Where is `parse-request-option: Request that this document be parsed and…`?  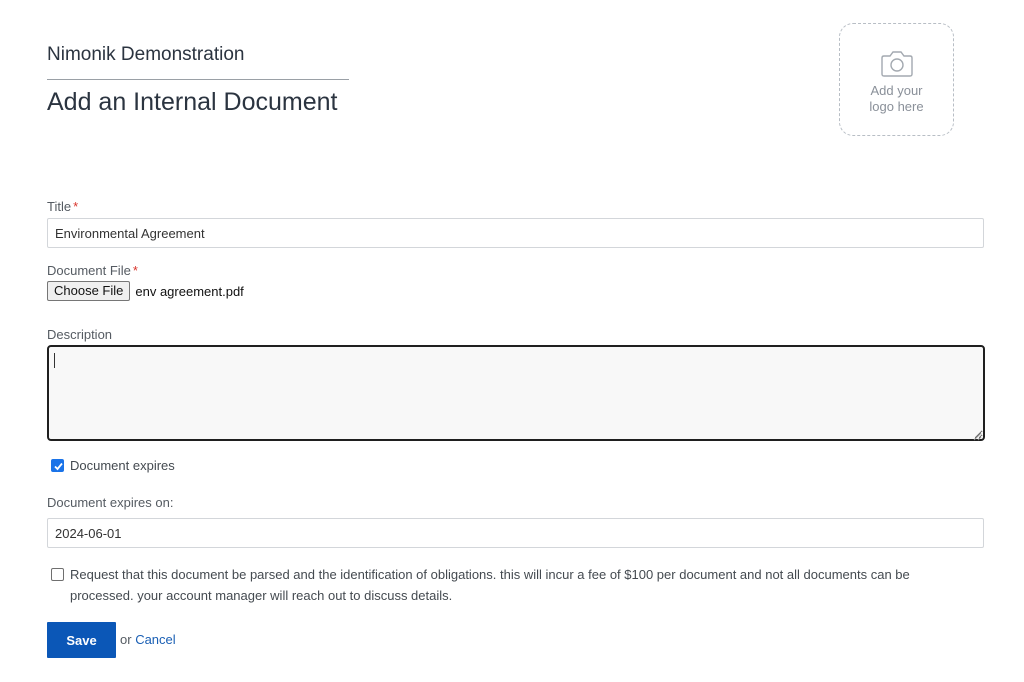 parse-request-option: Request that this document be parsed and… is located at coordinates (511, 585).